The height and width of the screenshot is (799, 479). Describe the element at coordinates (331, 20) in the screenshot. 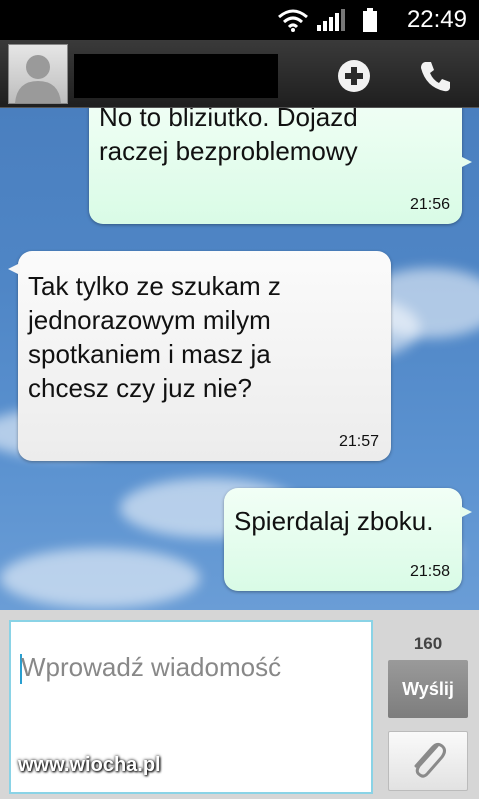

I see `signal-icon` at that location.